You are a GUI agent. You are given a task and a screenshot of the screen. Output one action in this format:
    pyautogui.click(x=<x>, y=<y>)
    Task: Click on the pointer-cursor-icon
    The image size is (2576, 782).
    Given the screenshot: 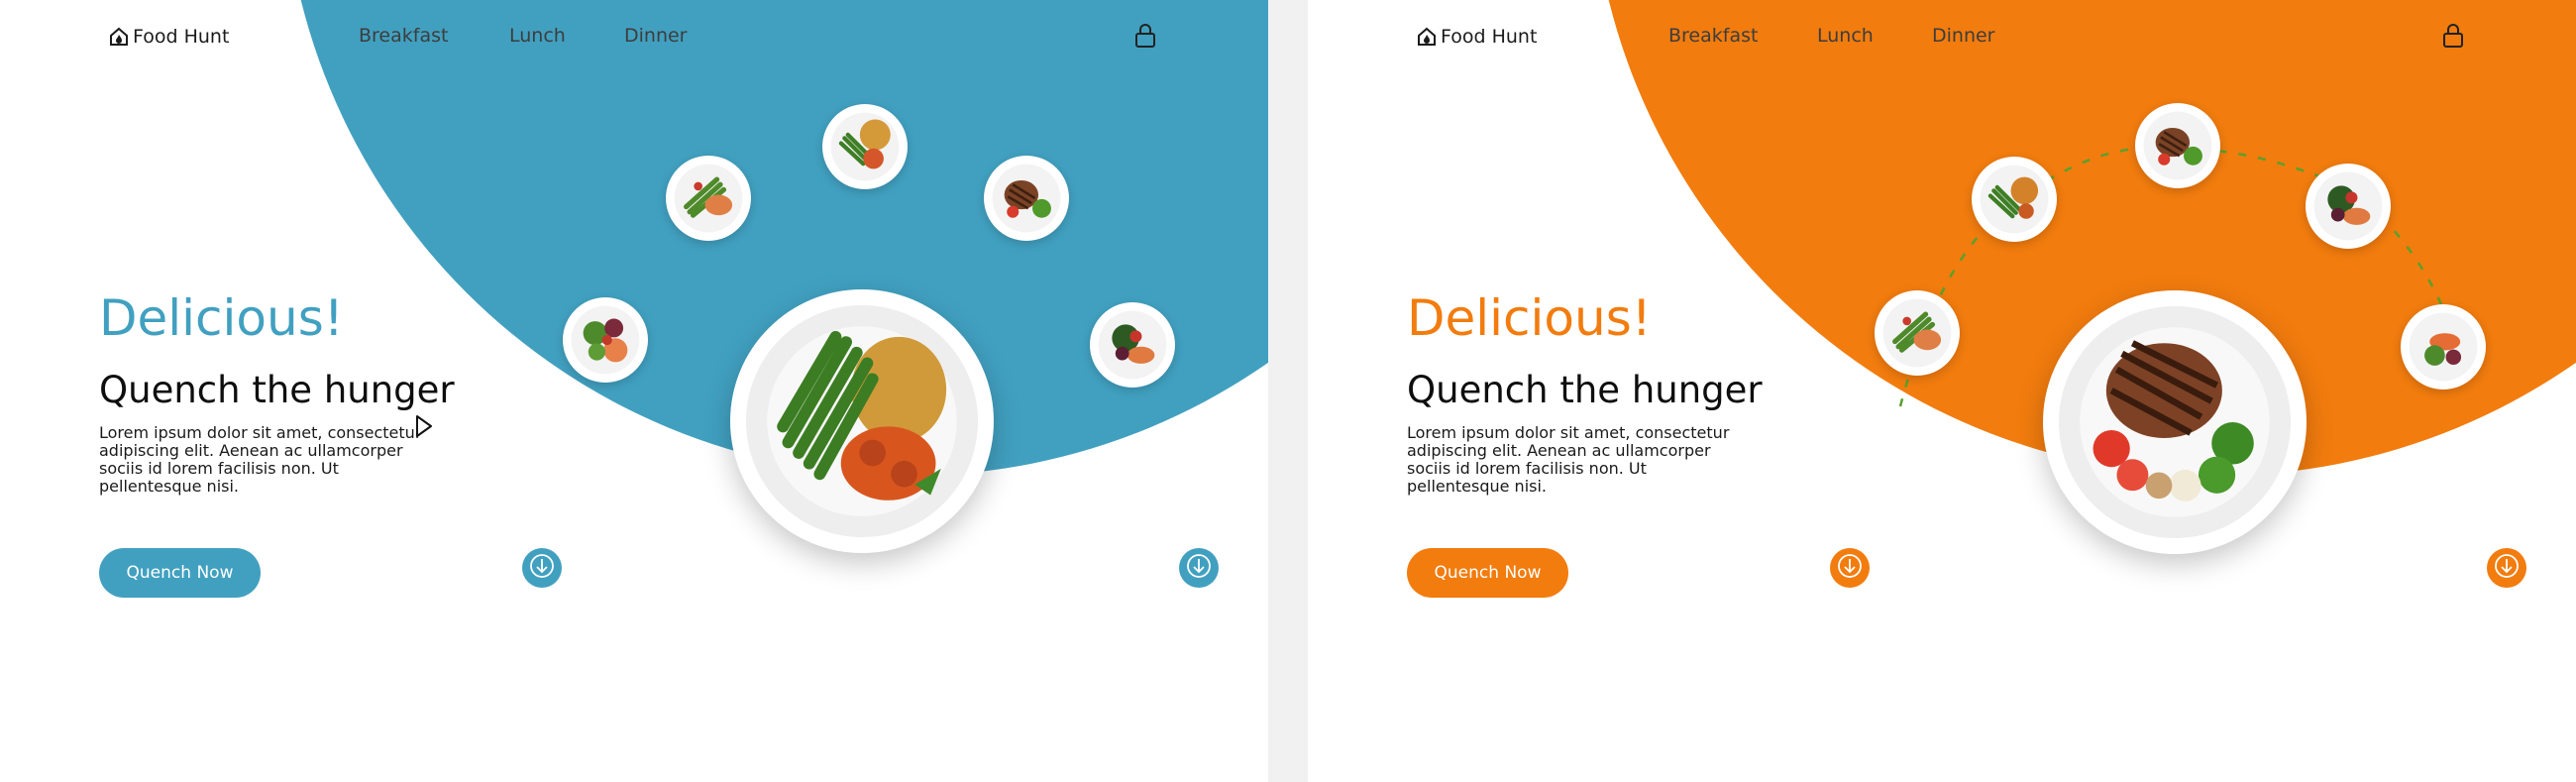 What is the action you would take?
    pyautogui.click(x=424, y=428)
    